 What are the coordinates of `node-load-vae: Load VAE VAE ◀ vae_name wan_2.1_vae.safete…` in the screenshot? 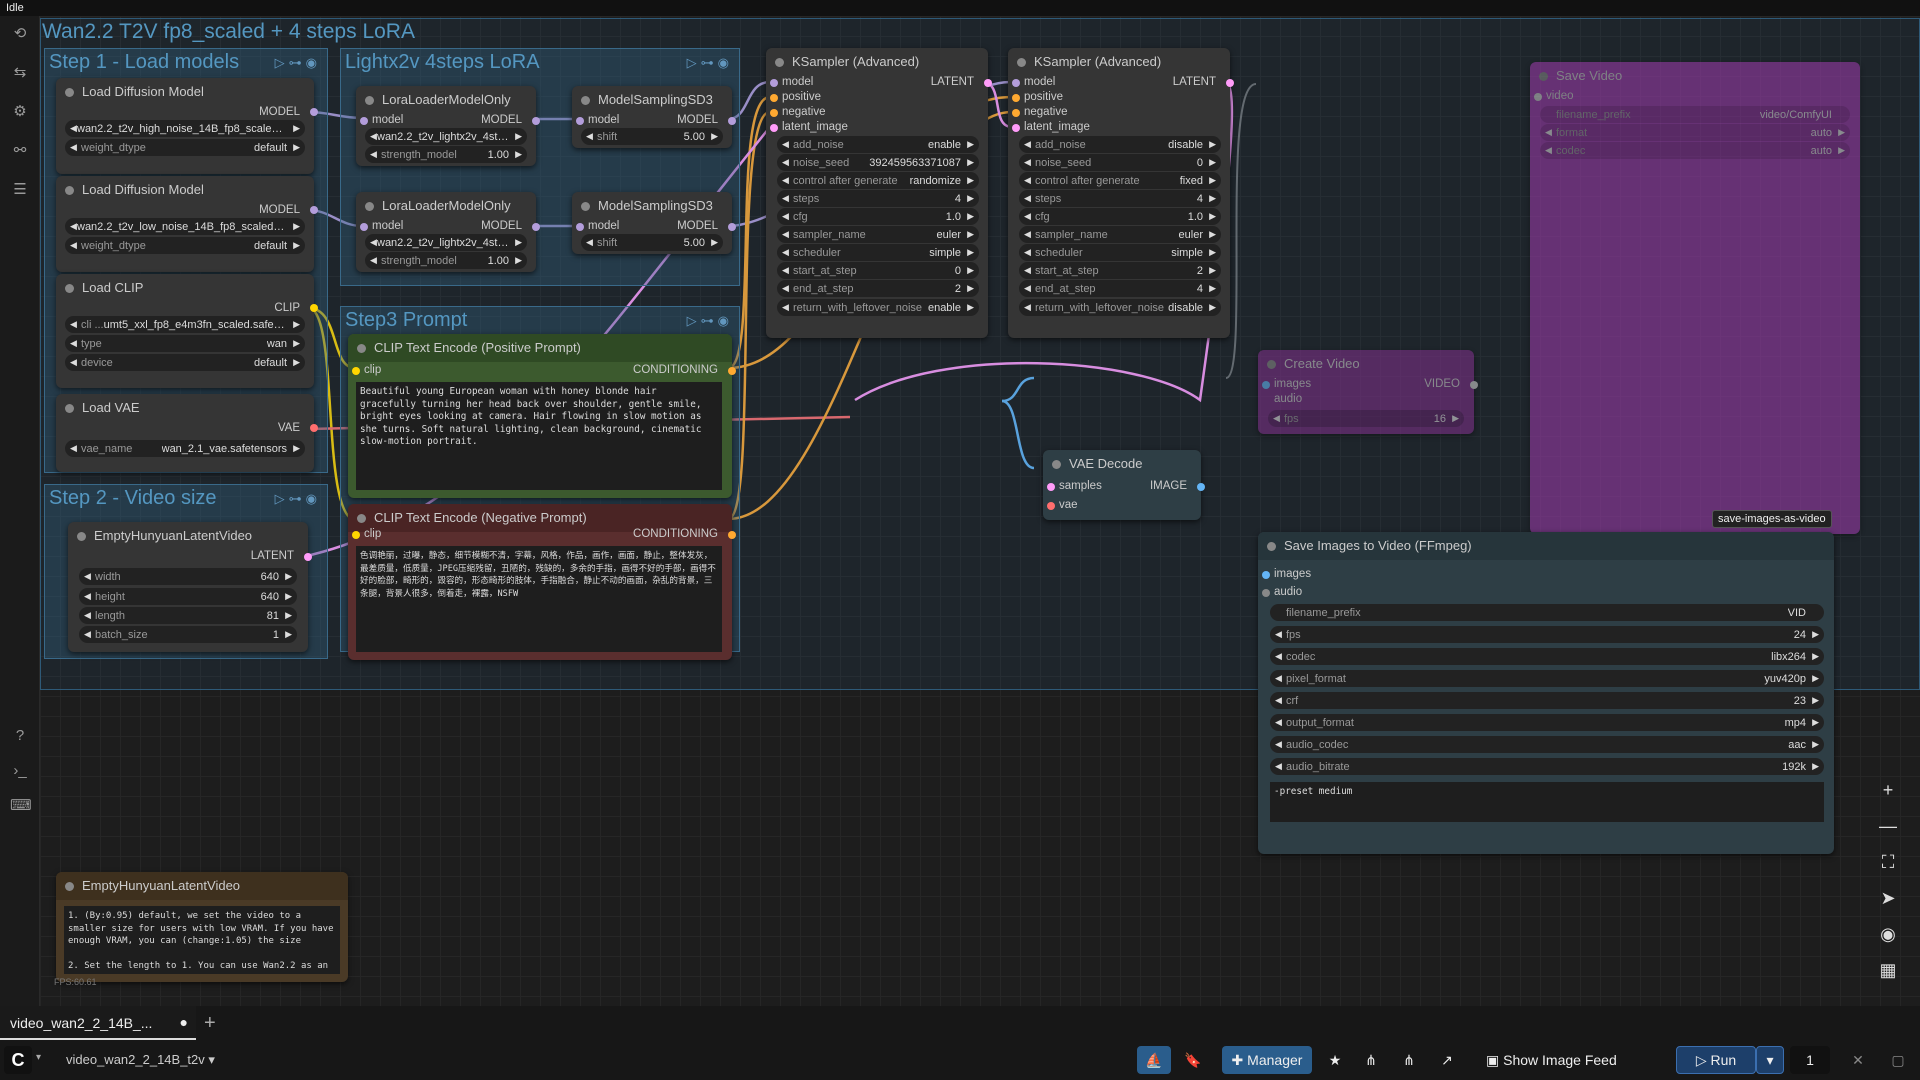 It's located at (187, 433).